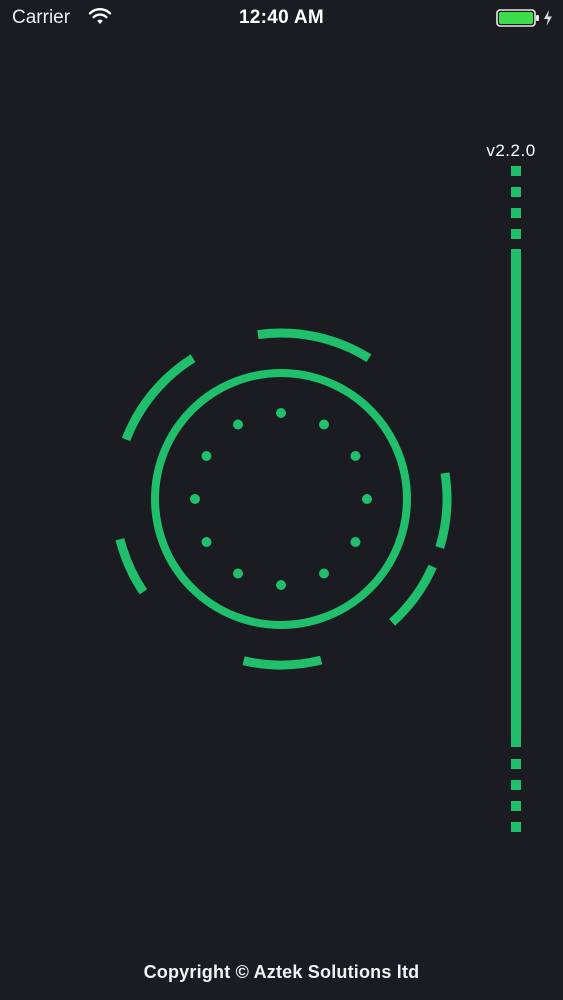 This screenshot has width=563, height=1000. What do you see at coordinates (511, 150) in the screenshot?
I see `version-label: v2.2.0` at bounding box center [511, 150].